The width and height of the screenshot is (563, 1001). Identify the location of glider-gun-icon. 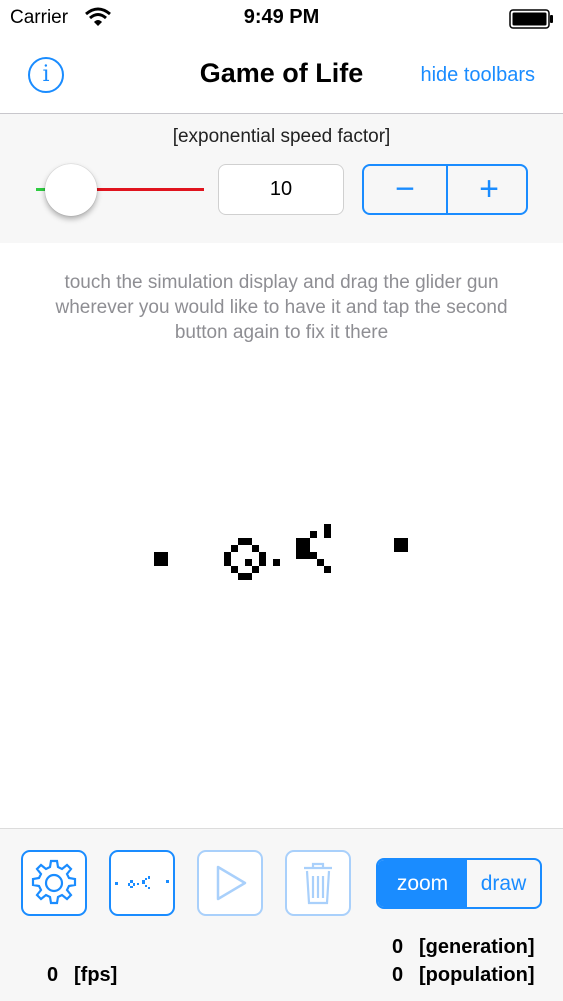
(142, 882).